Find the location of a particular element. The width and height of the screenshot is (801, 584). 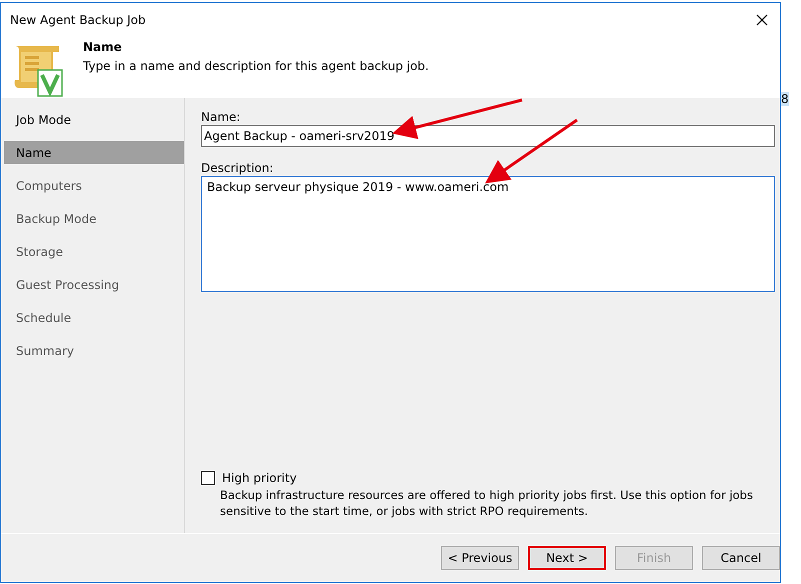

step-title: Name is located at coordinates (103, 47).